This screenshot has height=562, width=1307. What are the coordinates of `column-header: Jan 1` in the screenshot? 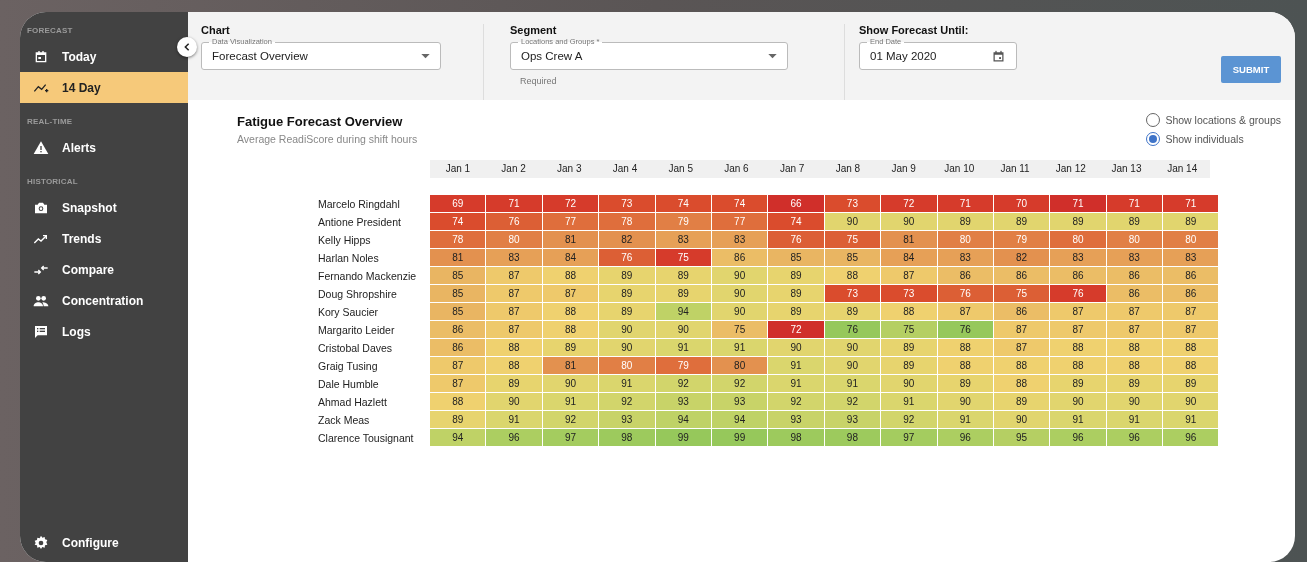 It's located at (458, 169).